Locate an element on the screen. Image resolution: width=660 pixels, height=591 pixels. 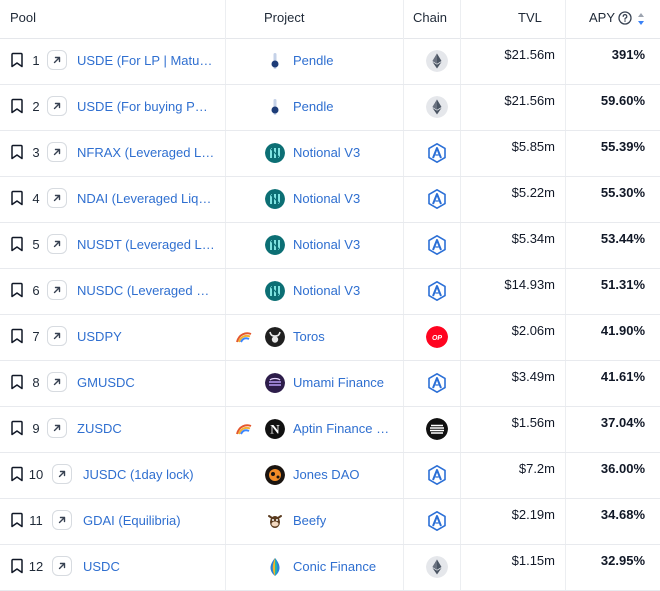
question-circle-icon is located at coordinates (625, 18).